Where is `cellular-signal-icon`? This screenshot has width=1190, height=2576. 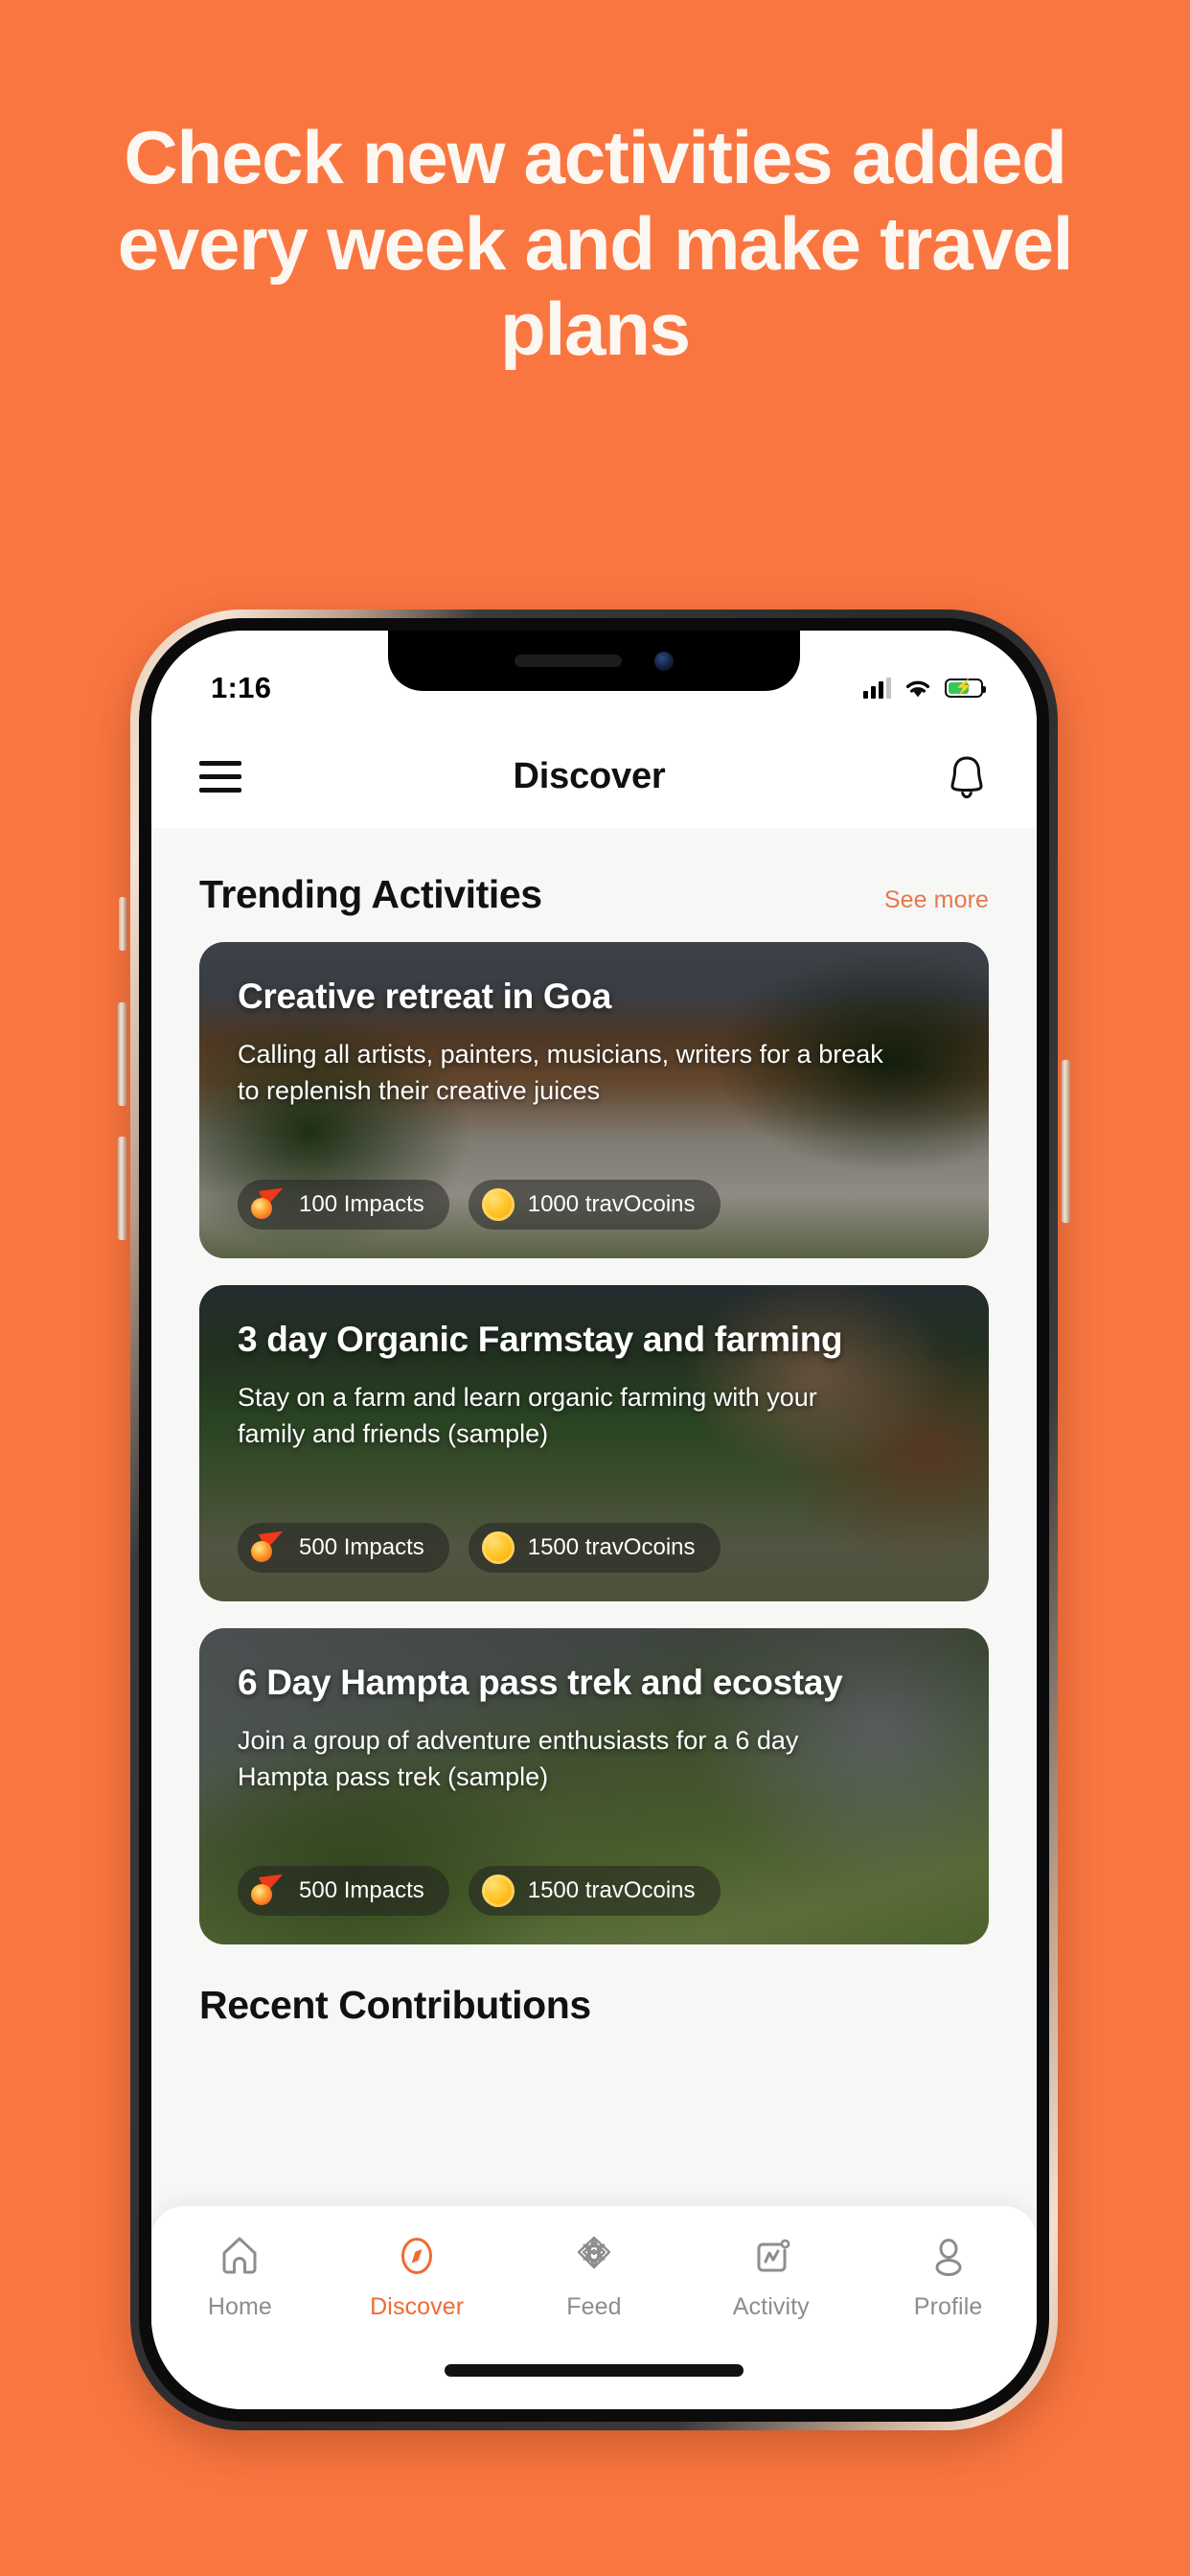
cellular-signal-icon is located at coordinates (877, 688).